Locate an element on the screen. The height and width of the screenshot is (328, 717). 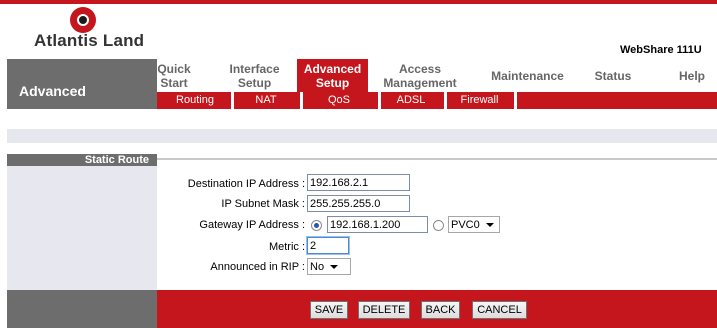
metric-label: Metric : is located at coordinates (286, 247).